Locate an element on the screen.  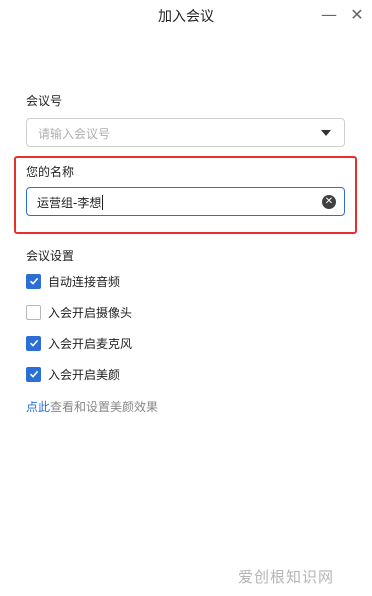
meeting-id-label: 会议号 is located at coordinates (44, 101).